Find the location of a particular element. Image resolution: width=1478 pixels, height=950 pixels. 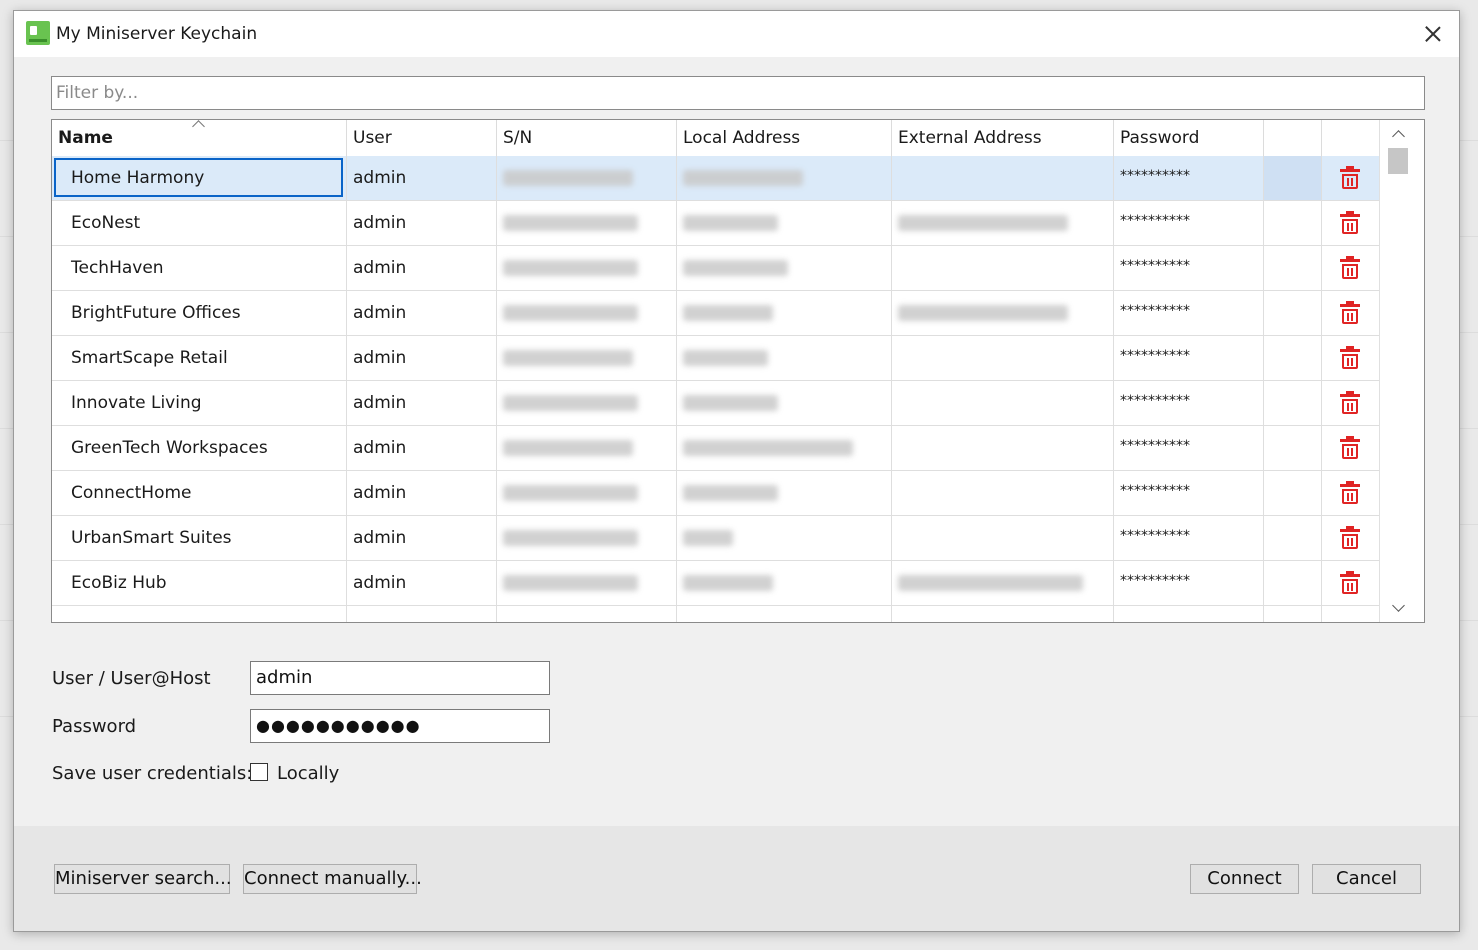

table-row: UrbanSmart Suites admin ********** is located at coordinates (716, 538).